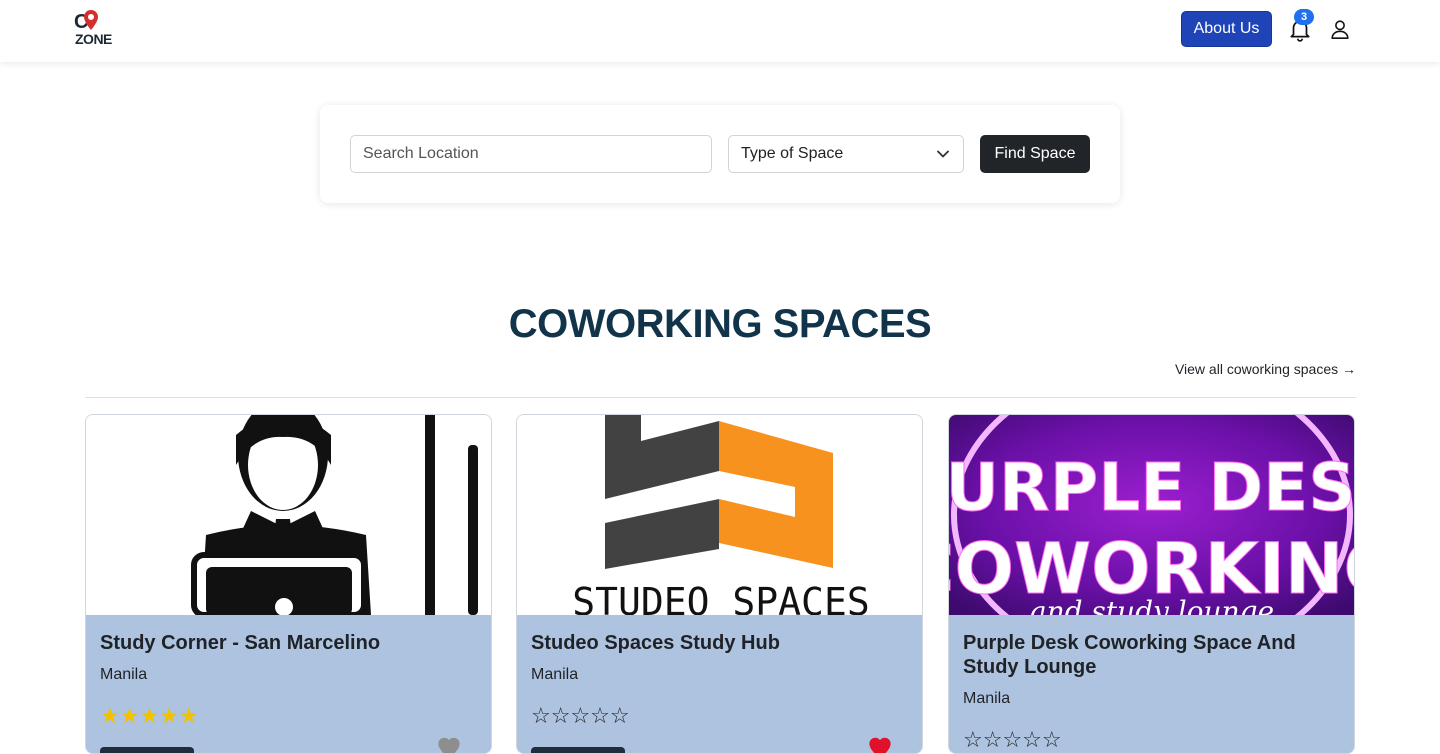  What do you see at coordinates (91, 20) in the screenshot?
I see `location-pin-icon` at bounding box center [91, 20].